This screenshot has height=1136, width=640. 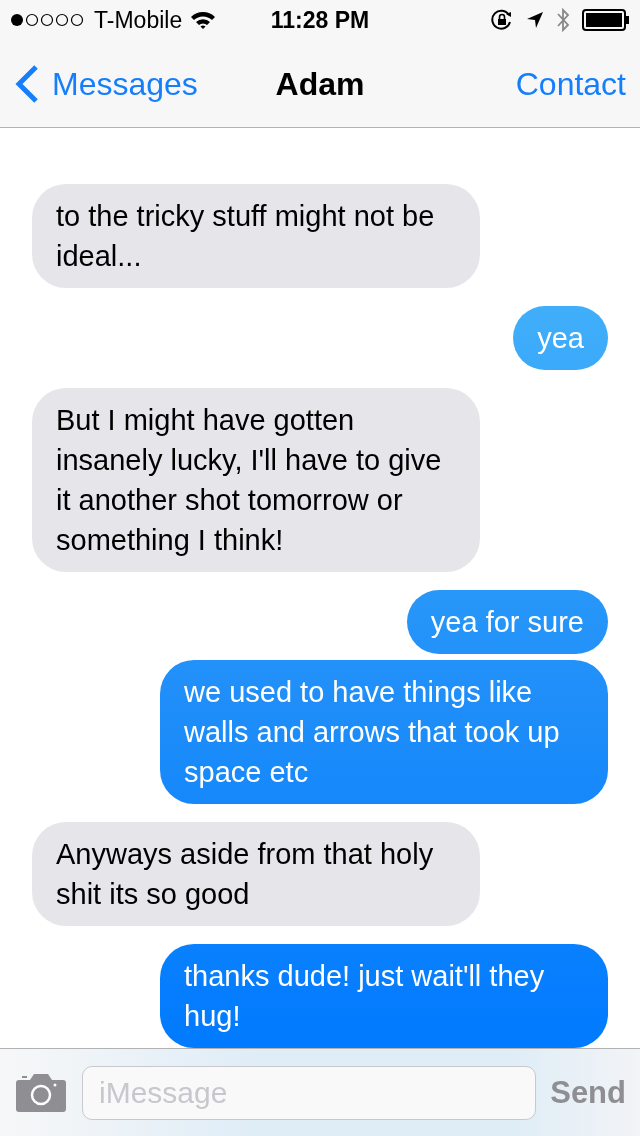 I want to click on send-button: Send, so click(x=588, y=1092).